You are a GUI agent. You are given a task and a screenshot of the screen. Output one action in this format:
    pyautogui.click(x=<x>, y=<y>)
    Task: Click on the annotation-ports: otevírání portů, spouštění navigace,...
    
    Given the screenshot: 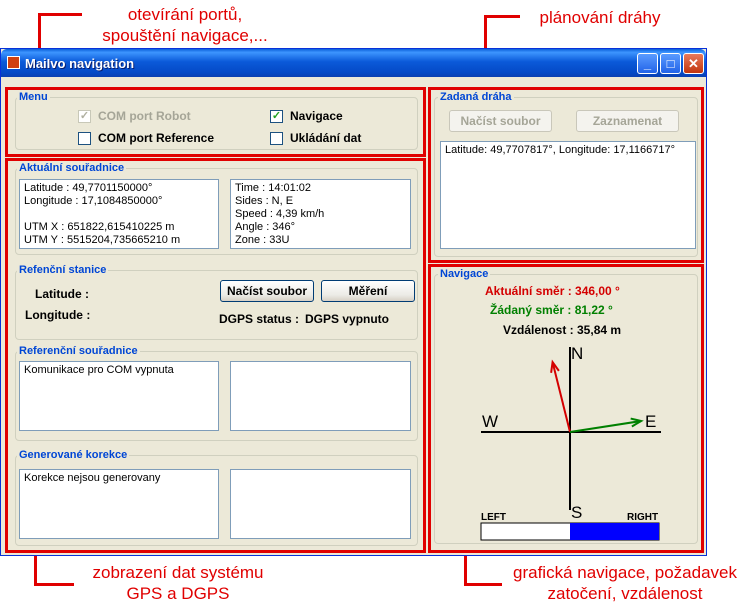 What is the action you would take?
    pyautogui.click(x=185, y=25)
    